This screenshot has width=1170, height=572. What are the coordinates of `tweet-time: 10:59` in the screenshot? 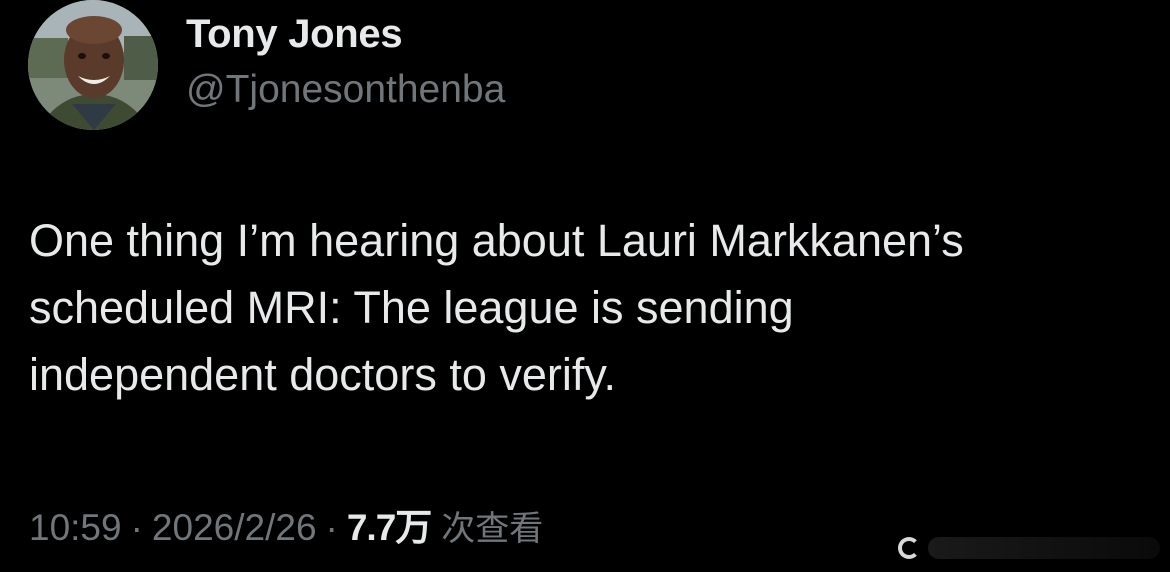 It's located at (75, 528).